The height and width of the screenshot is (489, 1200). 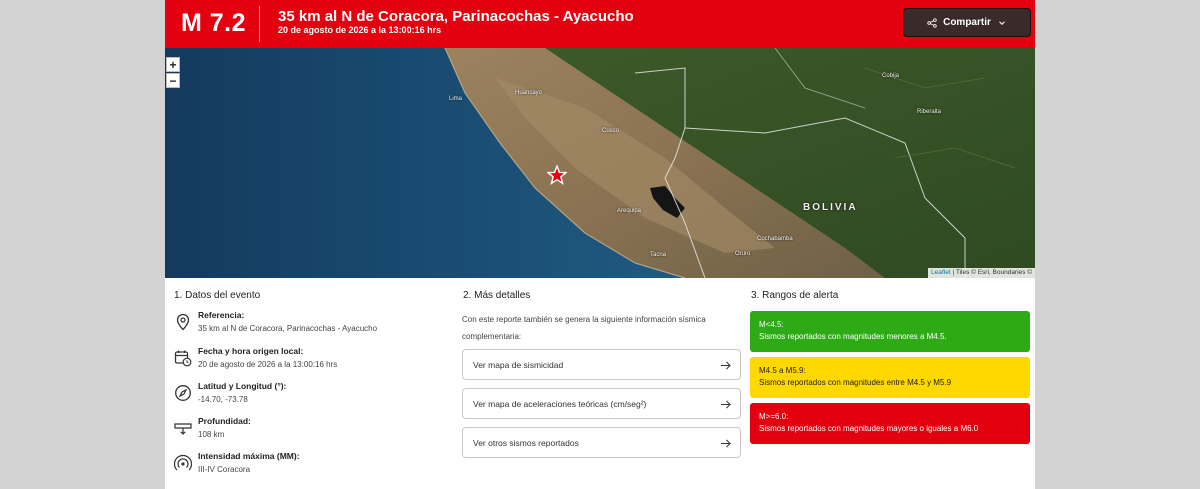 I want to click on calendar-clock-icon, so click(x=183, y=358).